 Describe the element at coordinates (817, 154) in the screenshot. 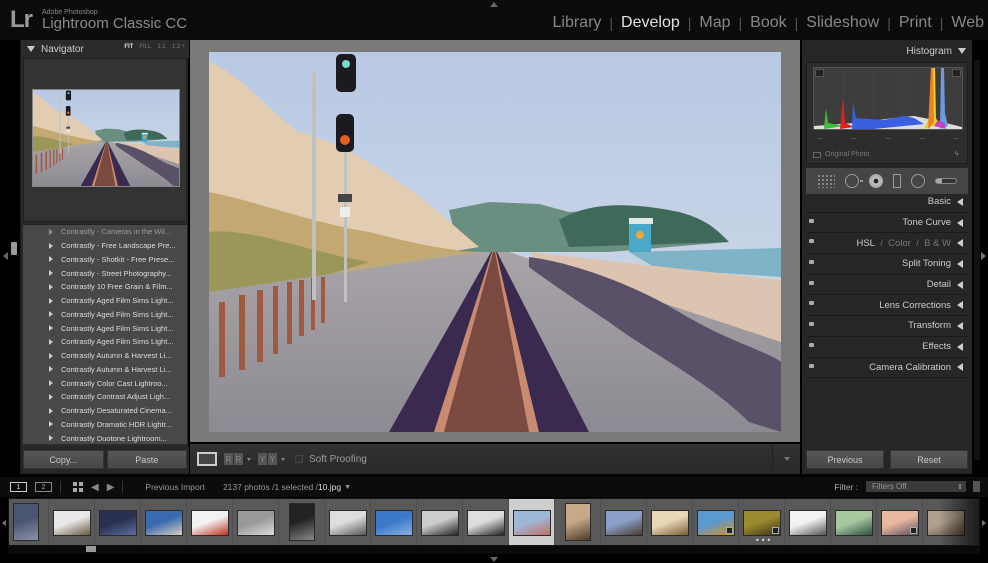

I see `original-photo-checkbox` at that location.